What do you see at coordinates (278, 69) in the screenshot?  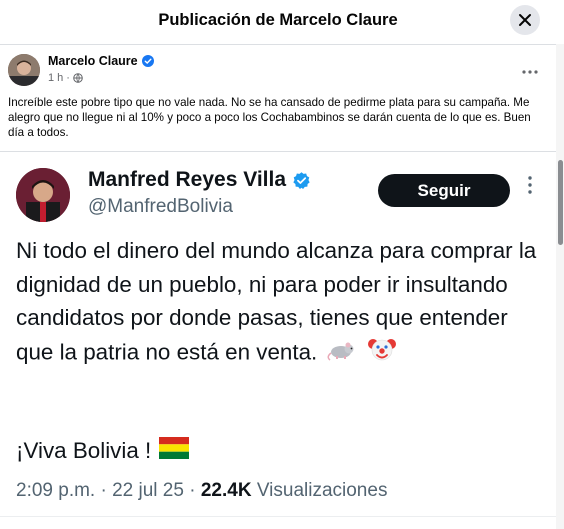 I see `post-header: Marcelo Claure 1 h ·` at bounding box center [278, 69].